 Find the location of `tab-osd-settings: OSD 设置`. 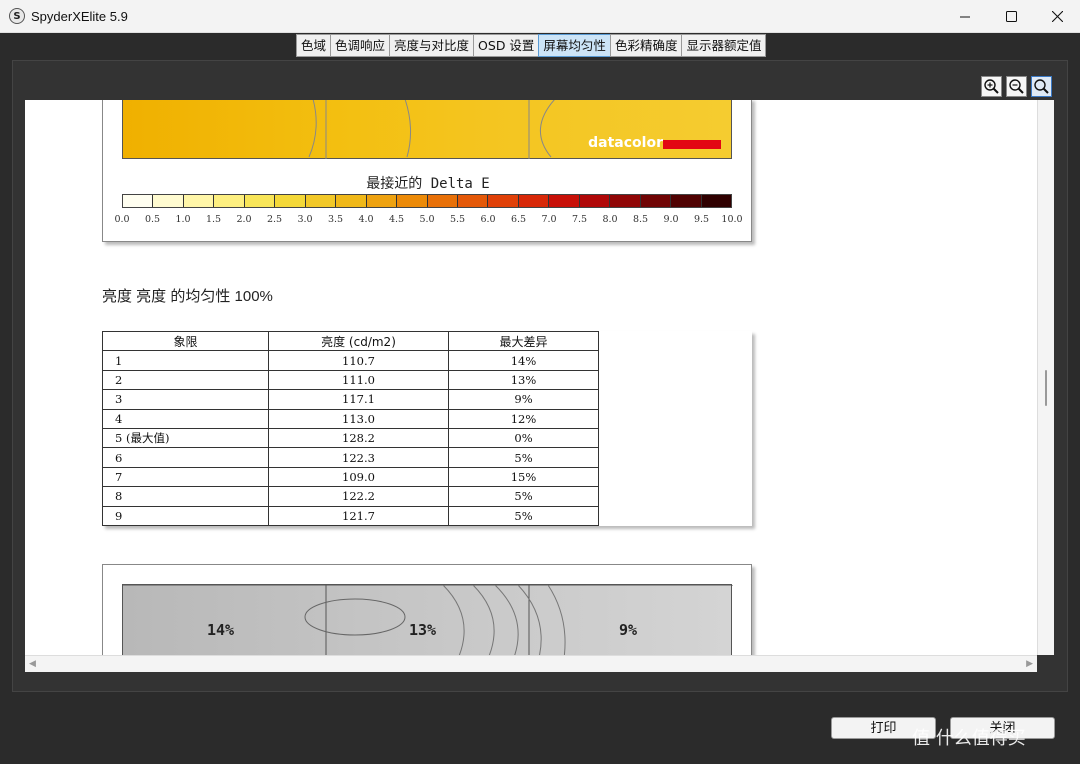

tab-osd-settings: OSD 设置 is located at coordinates (506, 45).